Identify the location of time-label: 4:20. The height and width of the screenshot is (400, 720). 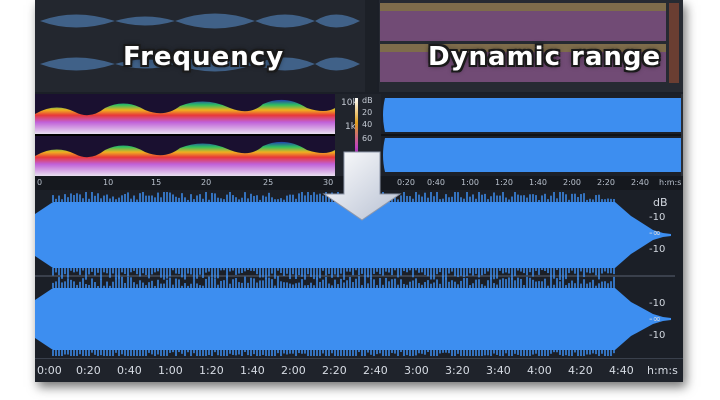
(580, 370).